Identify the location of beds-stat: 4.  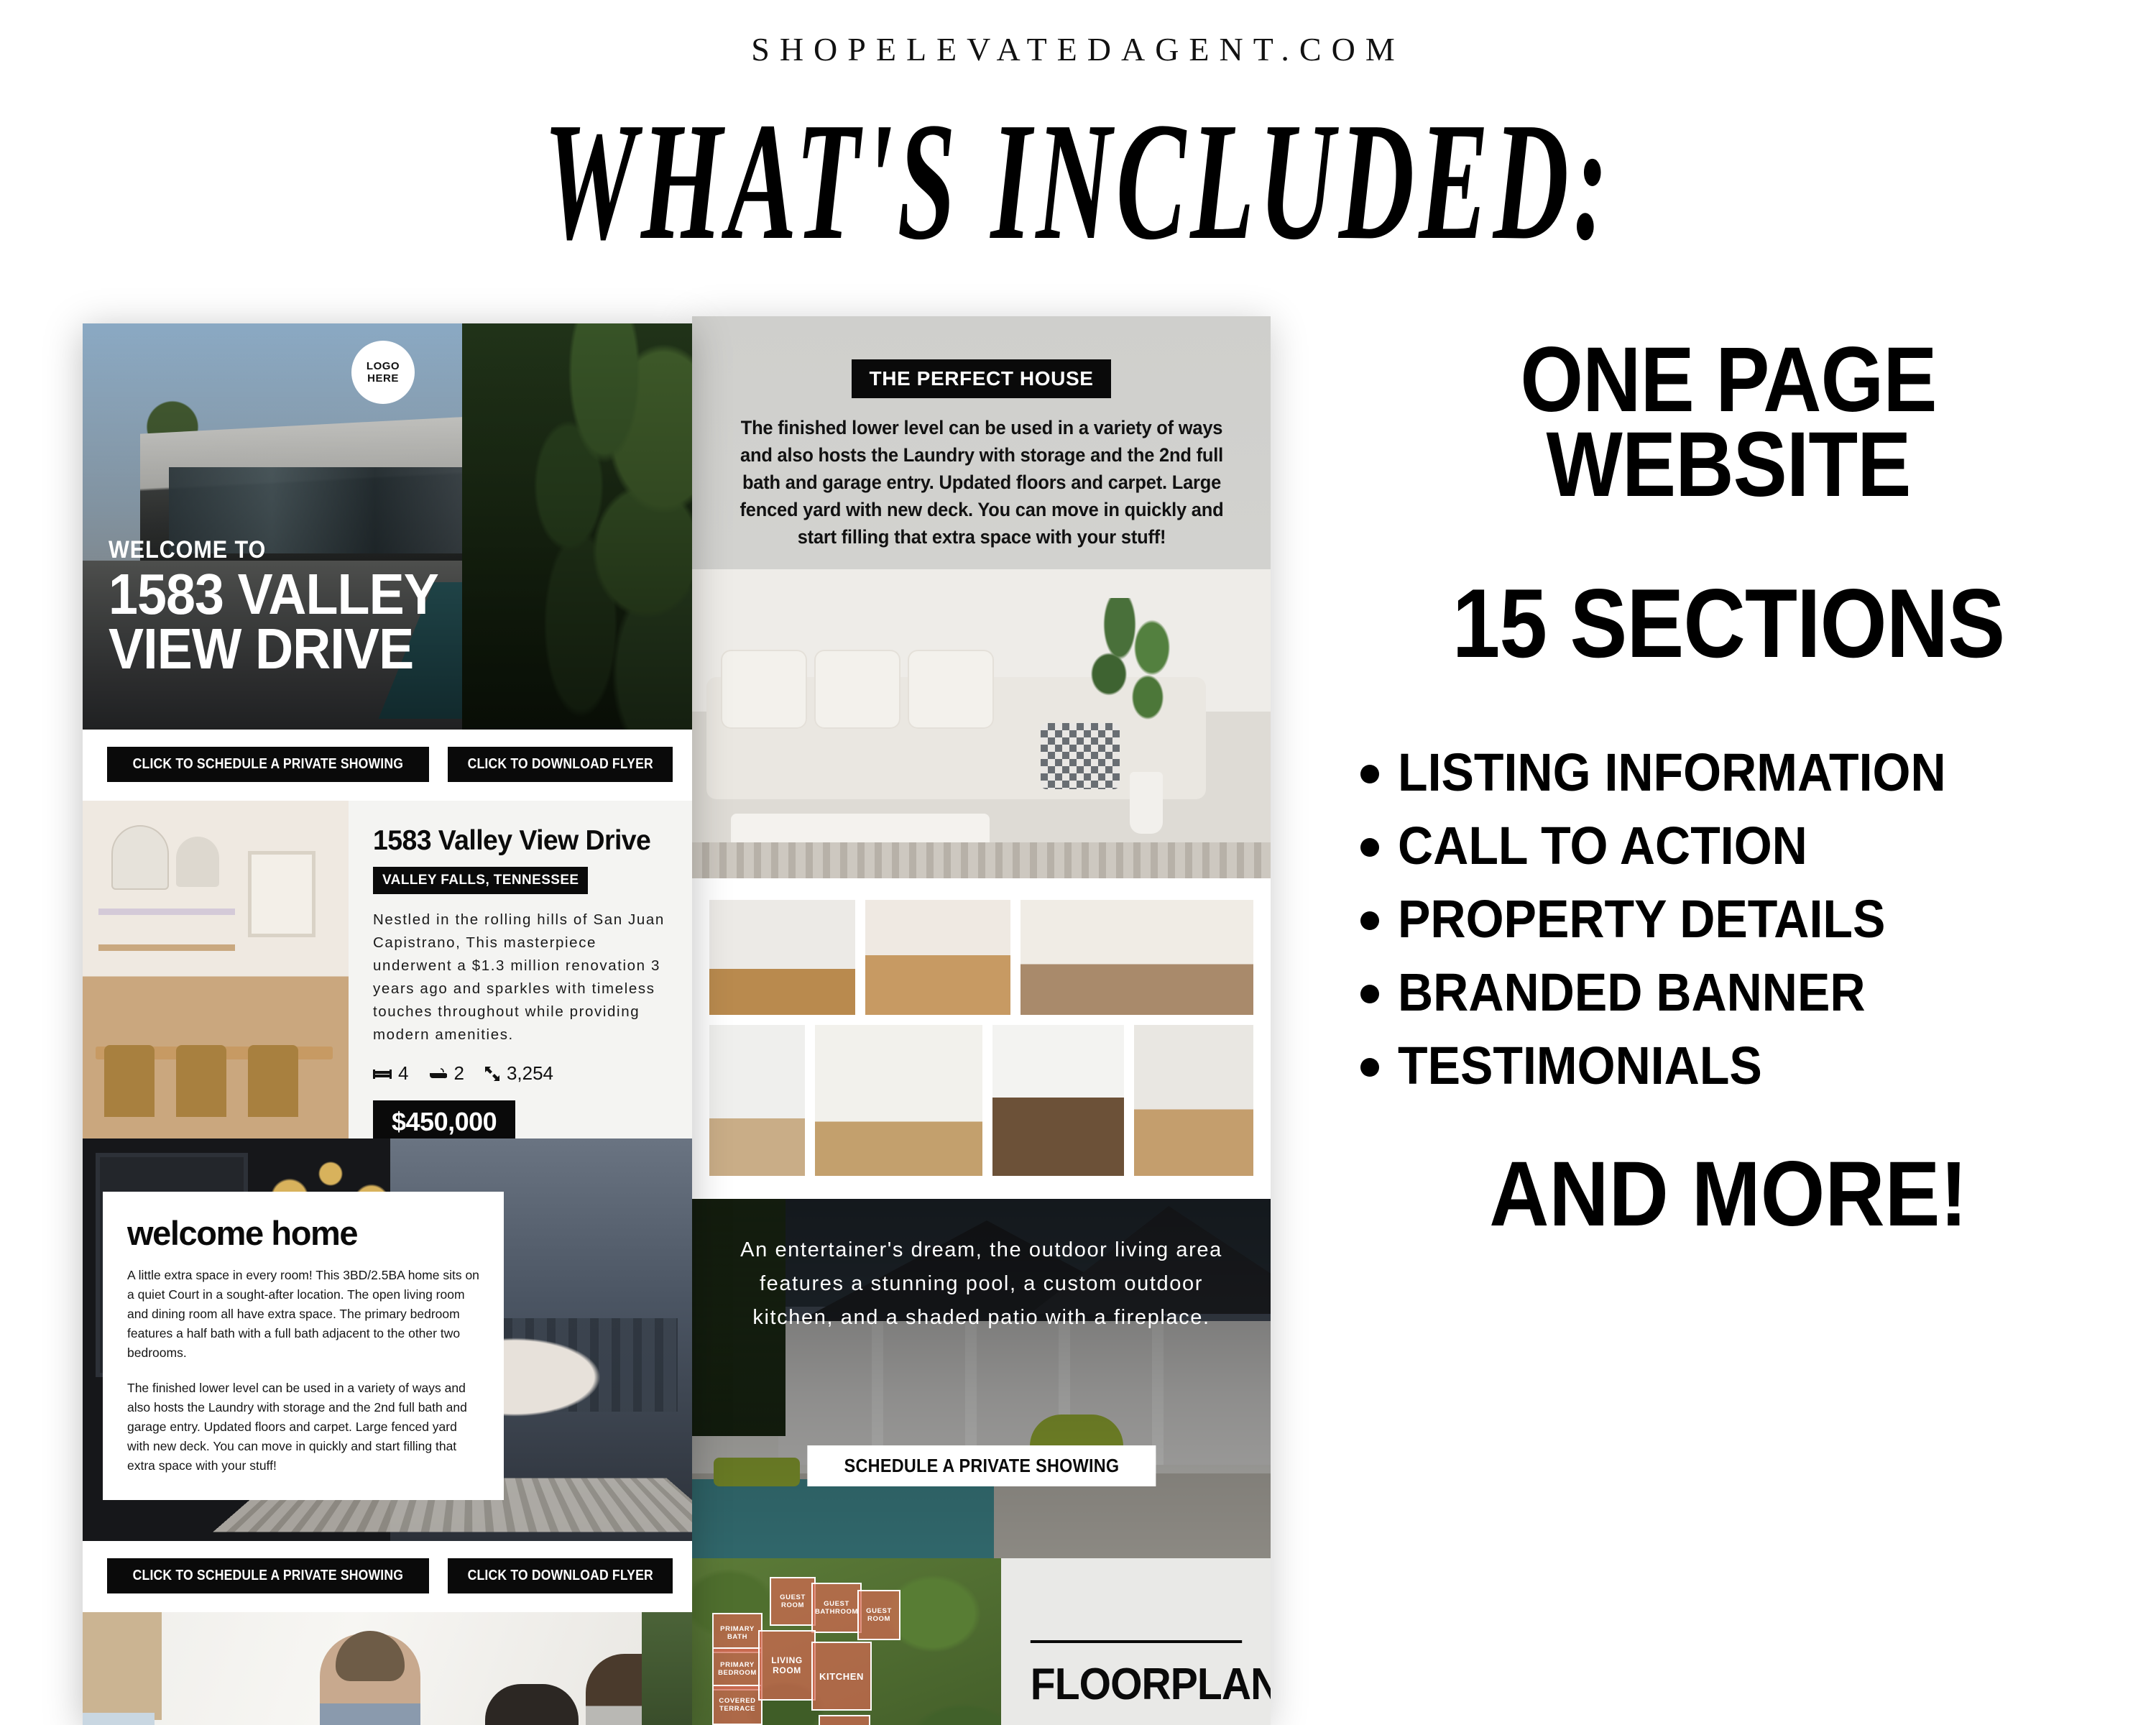
(390, 1073).